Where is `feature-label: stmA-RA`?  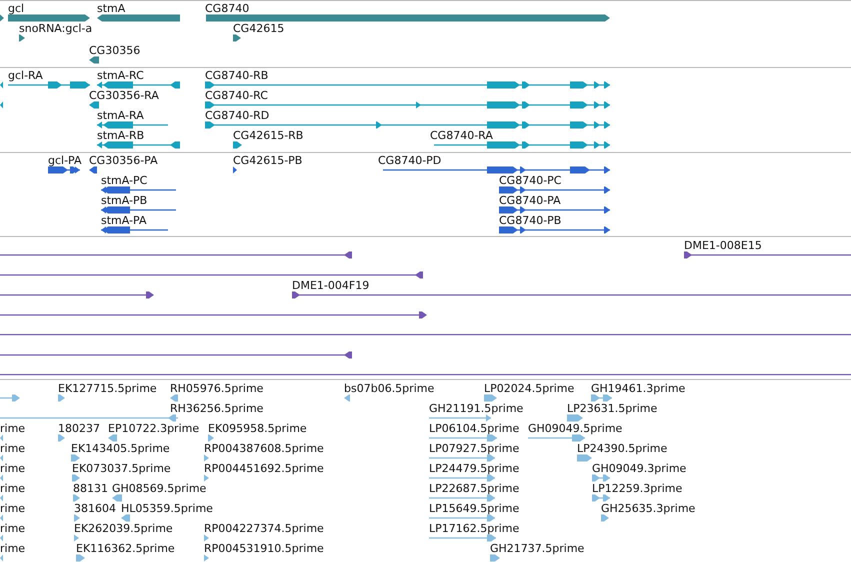 feature-label: stmA-RA is located at coordinates (120, 115).